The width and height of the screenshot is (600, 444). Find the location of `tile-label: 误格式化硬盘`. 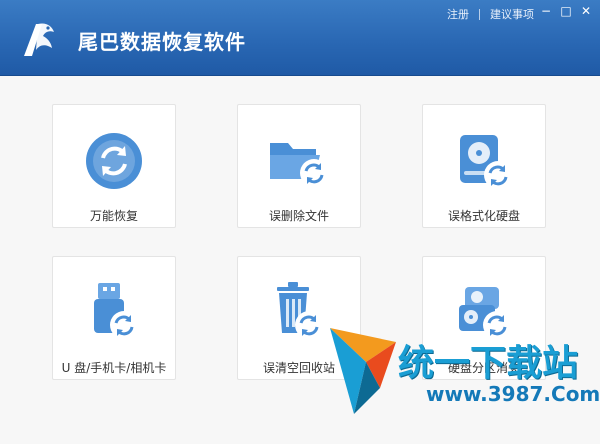

tile-label: 误格式化硬盘 is located at coordinates (483, 216).